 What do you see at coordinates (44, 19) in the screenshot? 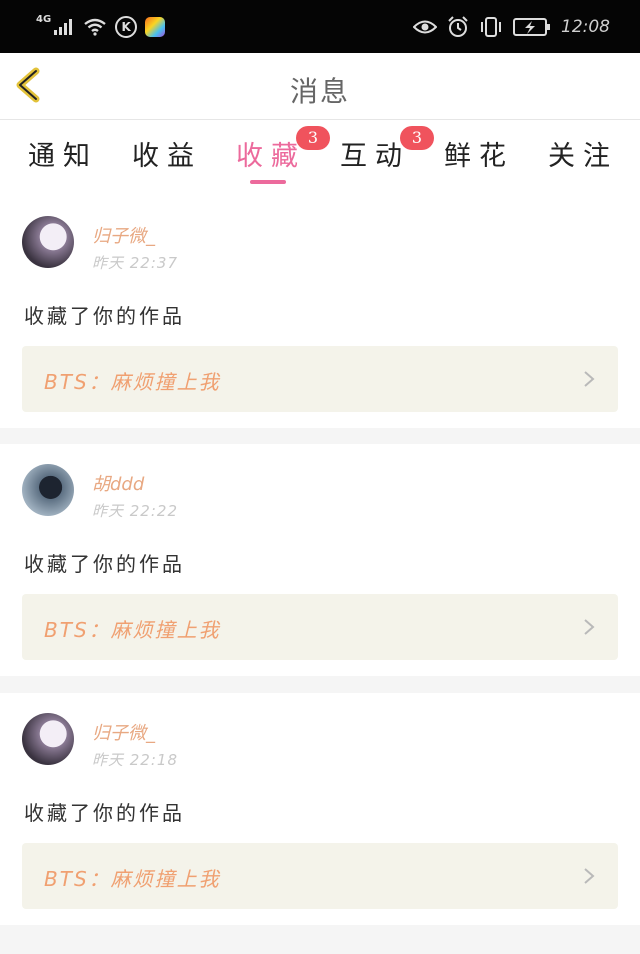
I see `network-type: 4G` at bounding box center [44, 19].